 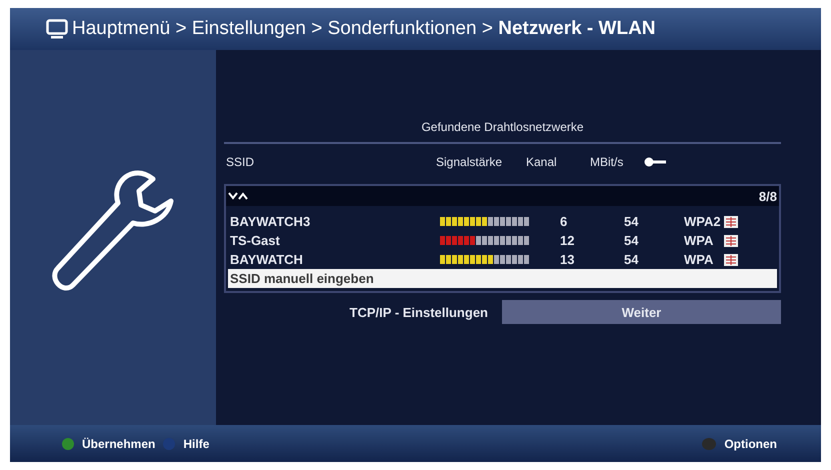 What do you see at coordinates (502, 221) in the screenshot?
I see `network-row: BAYWATCH3 6 54 WPA2` at bounding box center [502, 221].